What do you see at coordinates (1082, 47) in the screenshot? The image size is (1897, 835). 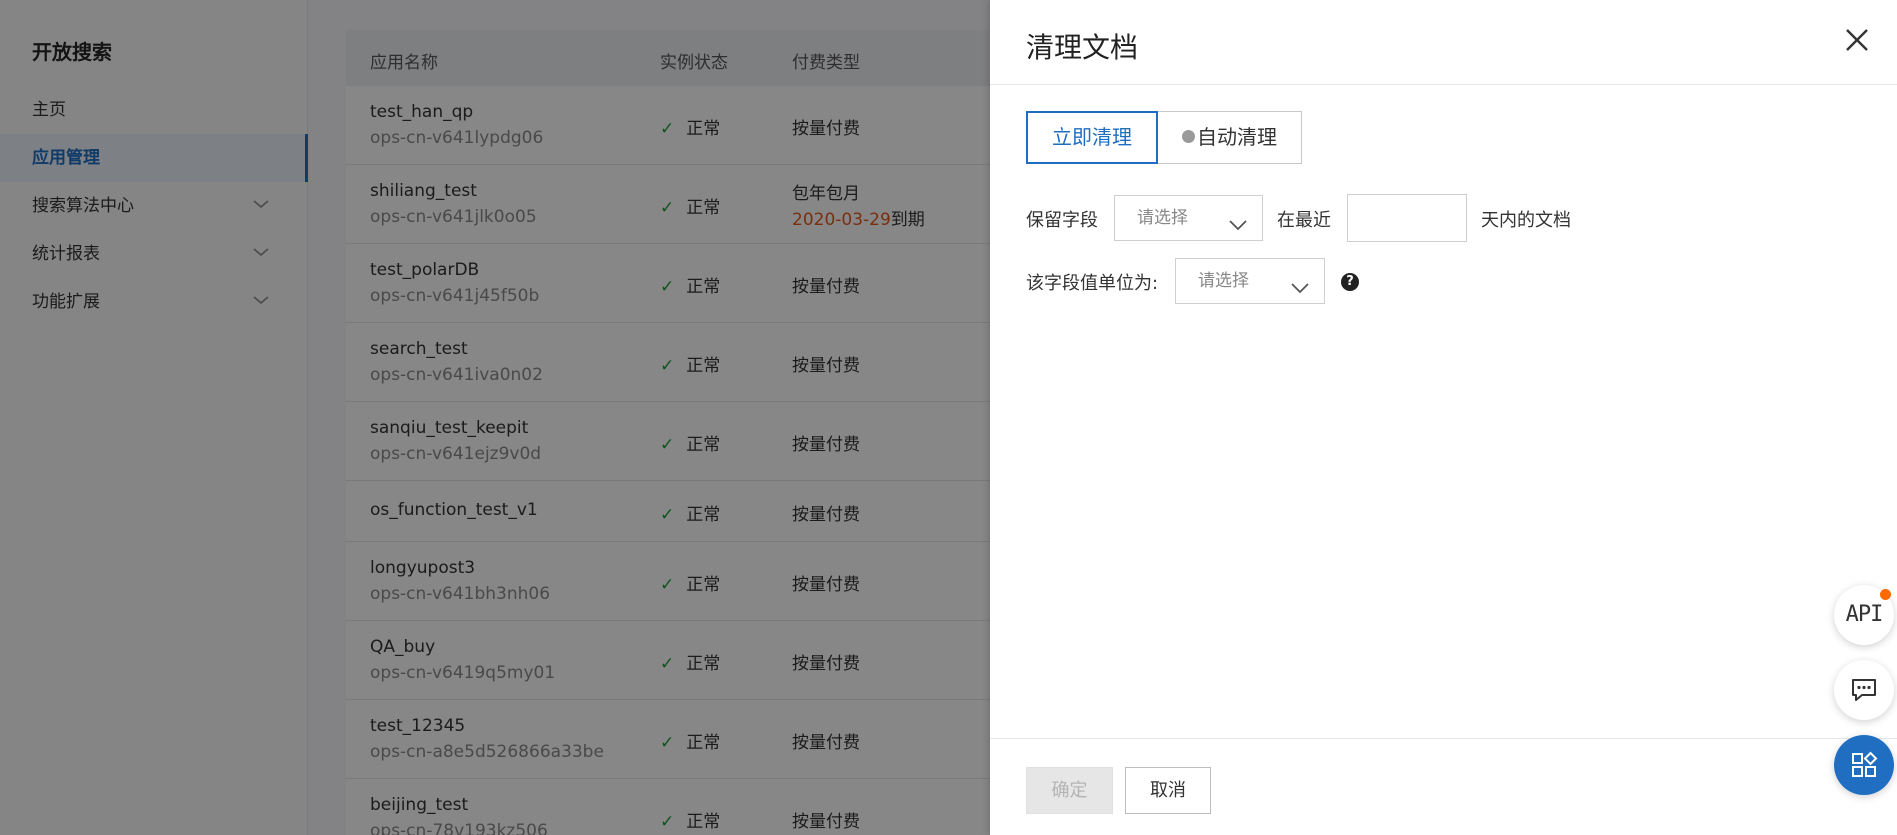 I see `drawer-title: 清理文档` at bounding box center [1082, 47].